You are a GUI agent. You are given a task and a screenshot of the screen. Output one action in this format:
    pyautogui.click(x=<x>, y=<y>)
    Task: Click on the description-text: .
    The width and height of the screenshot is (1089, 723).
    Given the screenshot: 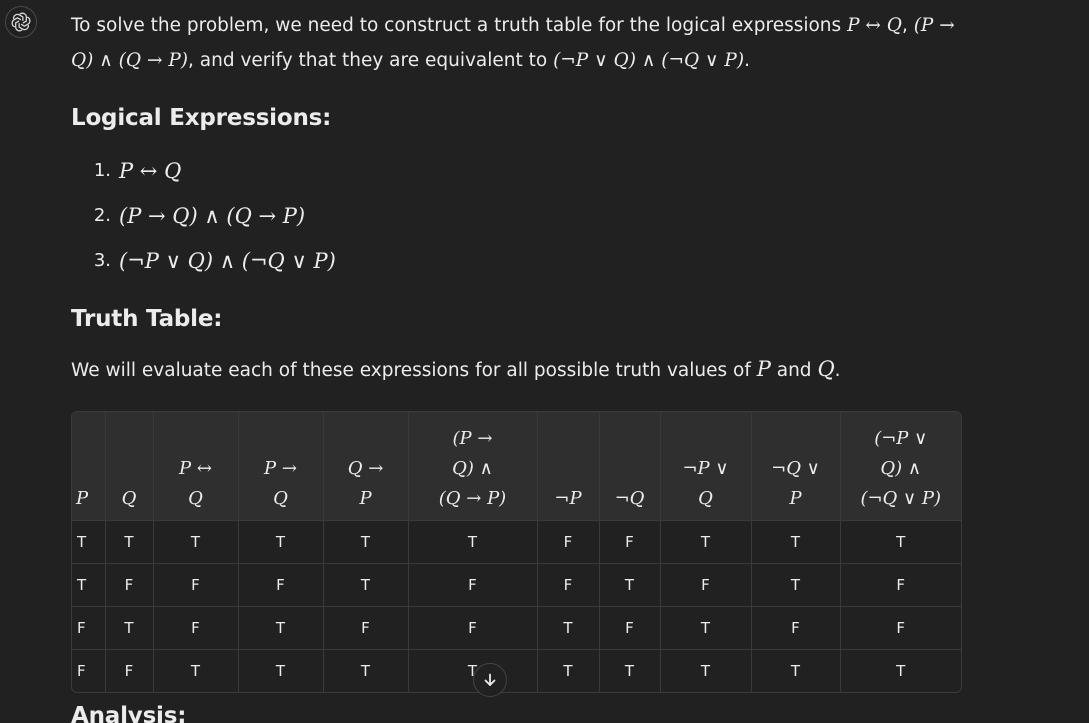 What is the action you would take?
    pyautogui.click(x=837, y=370)
    